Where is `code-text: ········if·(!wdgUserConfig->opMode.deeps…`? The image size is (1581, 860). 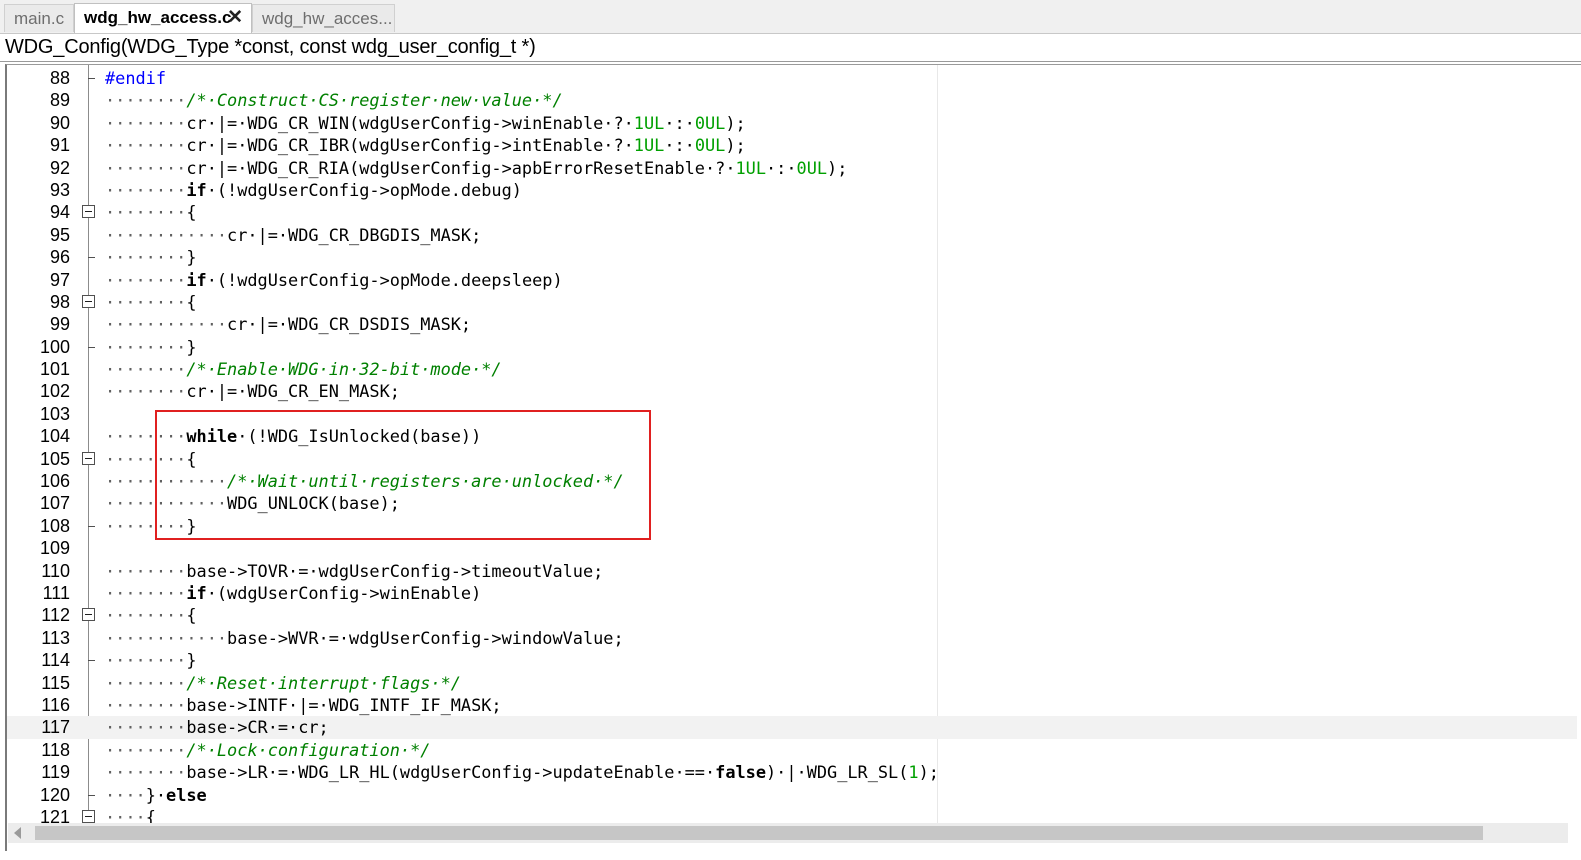 code-text: ········if·(!wdgUserConfig->opMode.deeps… is located at coordinates (334, 280).